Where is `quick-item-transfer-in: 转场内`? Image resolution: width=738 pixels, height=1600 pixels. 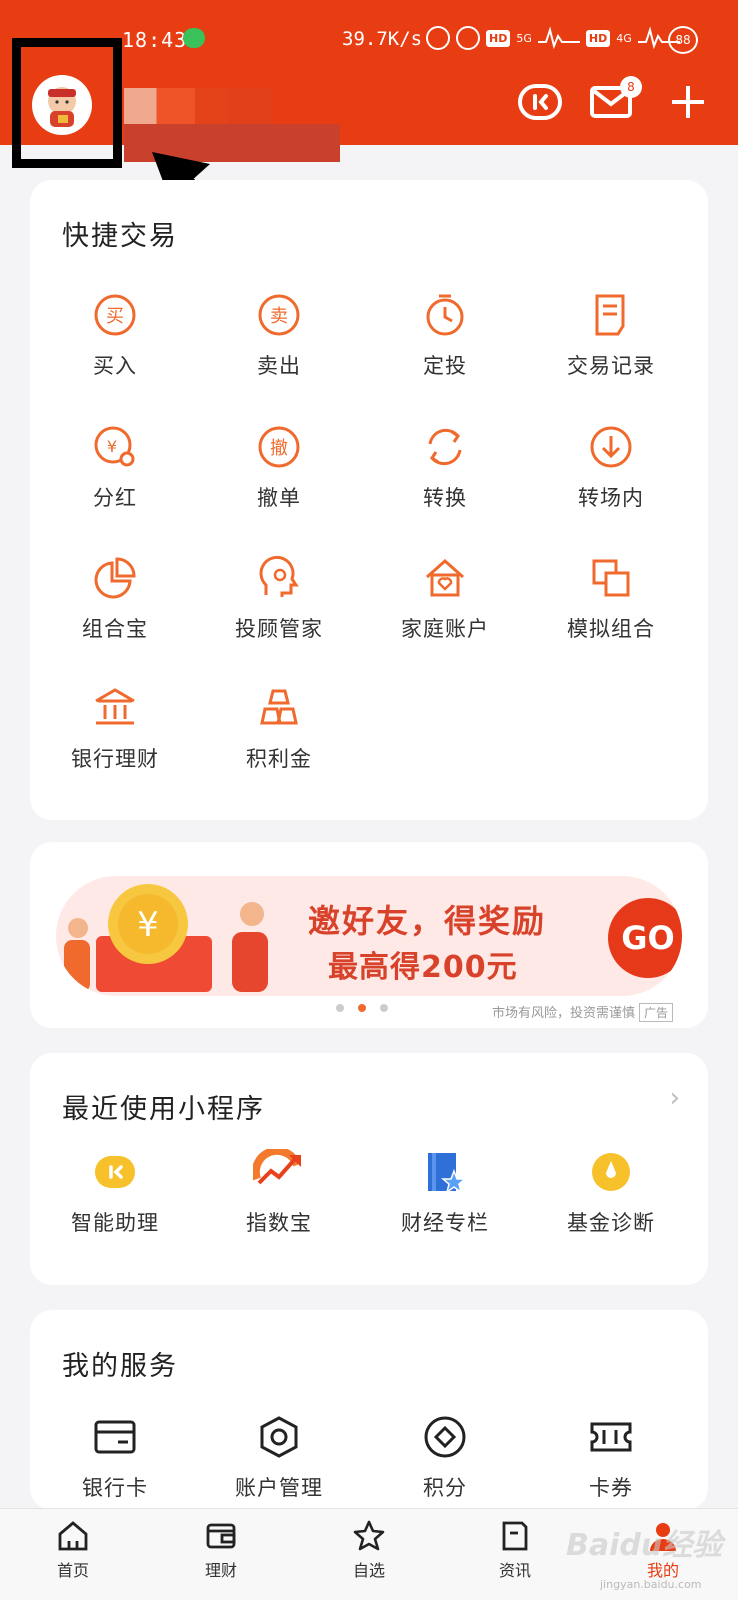 quick-item-transfer-in: 转场内 is located at coordinates (611, 468).